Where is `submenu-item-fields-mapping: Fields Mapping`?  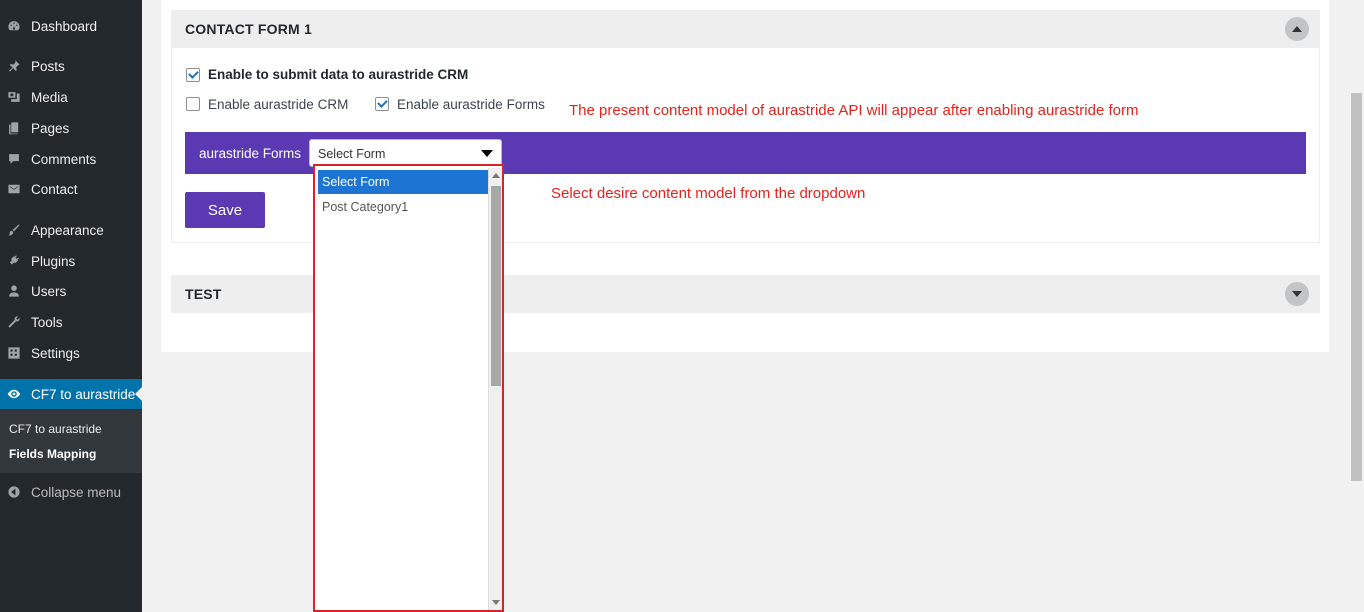 submenu-item-fields-mapping: Fields Mapping is located at coordinates (52, 454).